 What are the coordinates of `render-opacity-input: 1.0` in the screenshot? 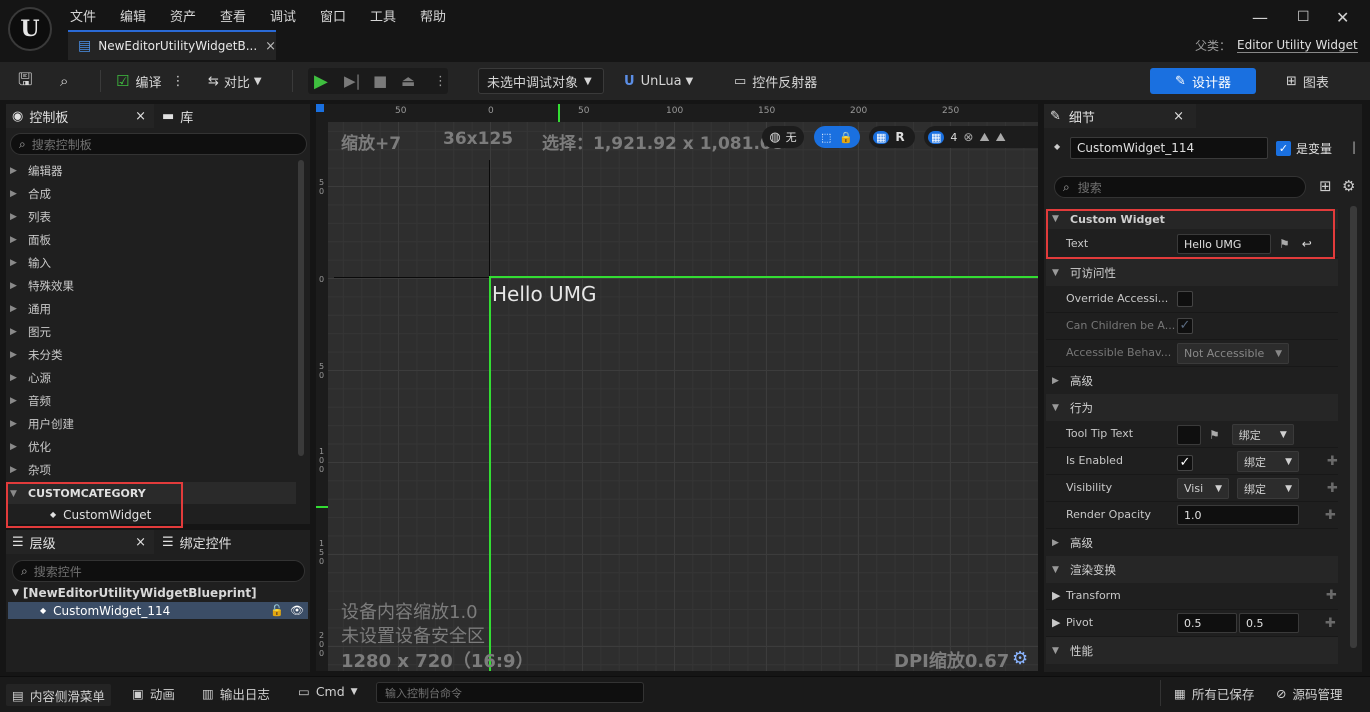 It's located at (1238, 515).